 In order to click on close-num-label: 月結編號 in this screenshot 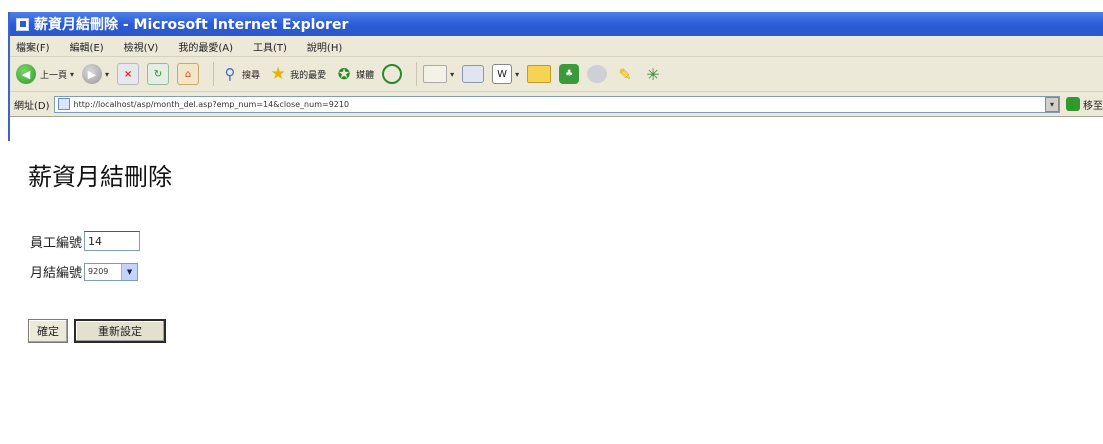, I will do `click(56, 273)`.